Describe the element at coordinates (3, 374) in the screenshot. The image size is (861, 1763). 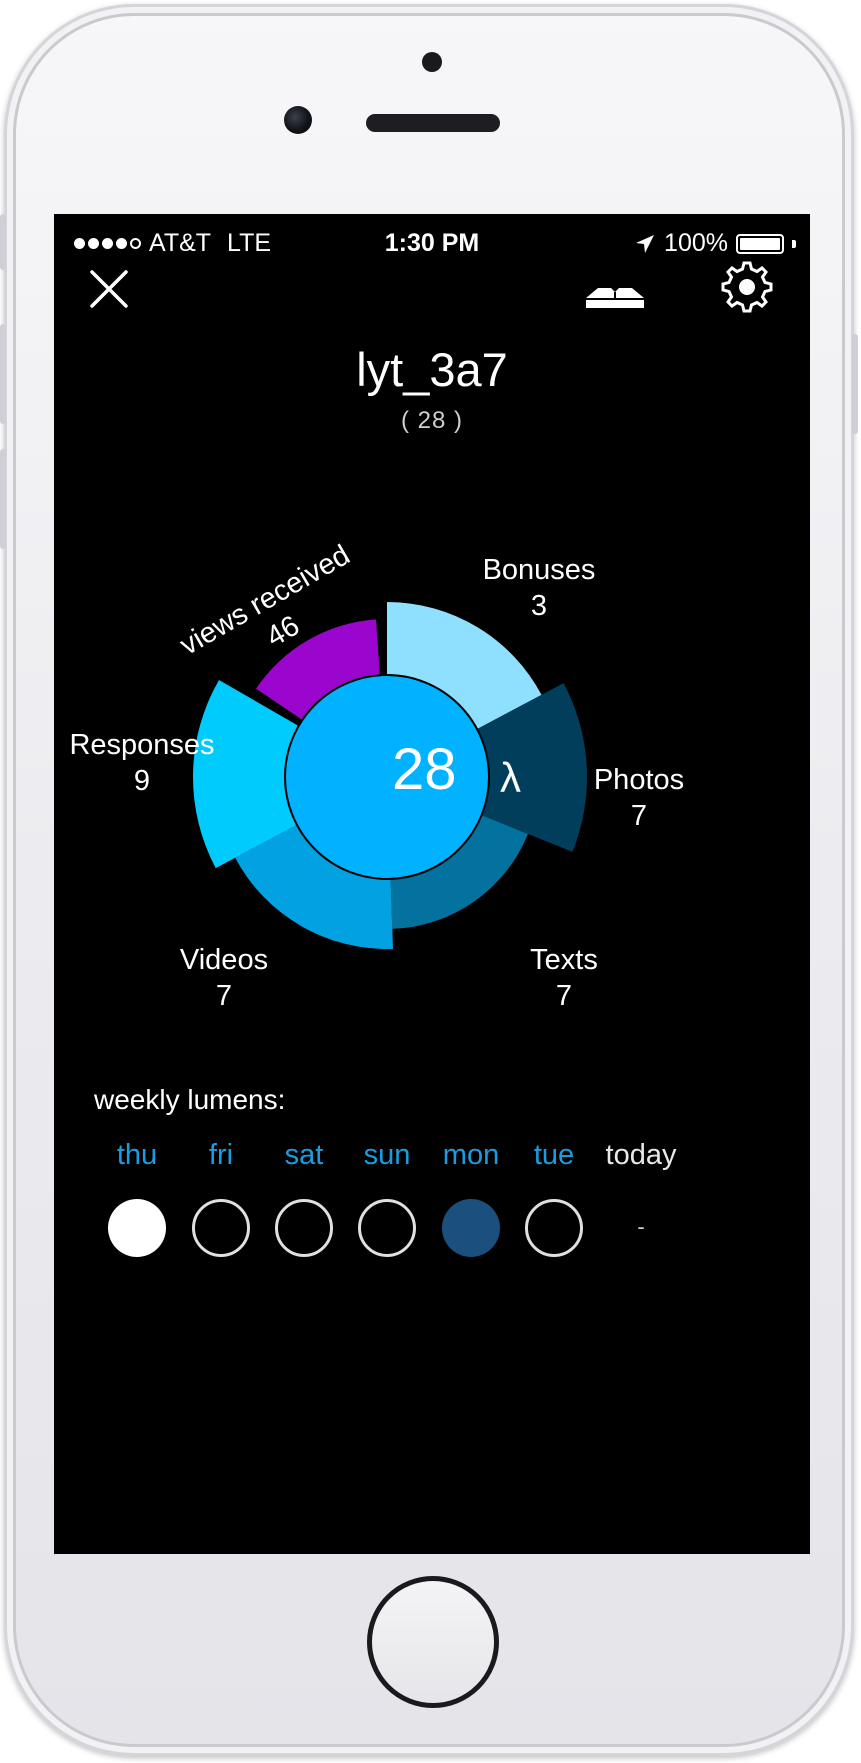
I see `volume-up-button` at that location.